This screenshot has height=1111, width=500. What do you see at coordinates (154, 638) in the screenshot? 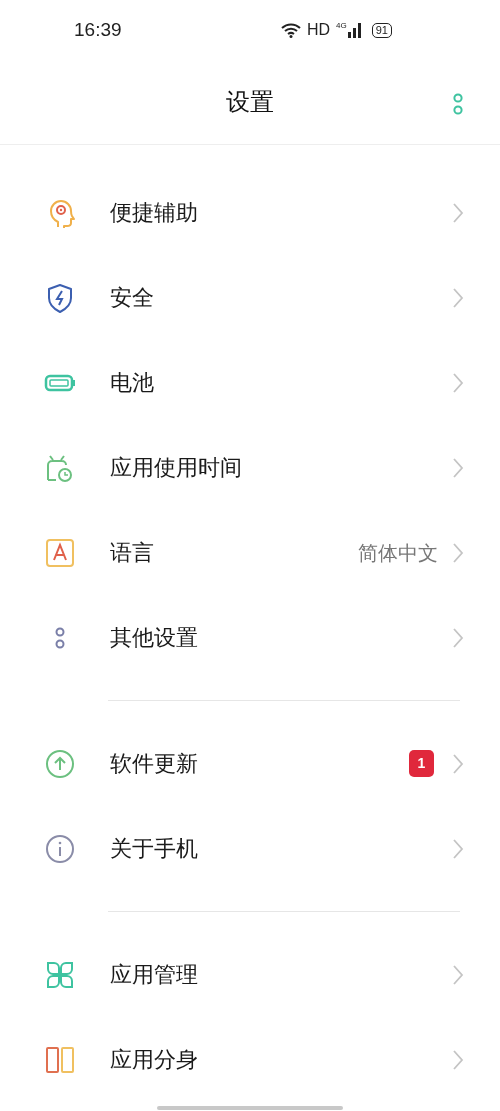
I see `item-label: 其他设置` at bounding box center [154, 638].